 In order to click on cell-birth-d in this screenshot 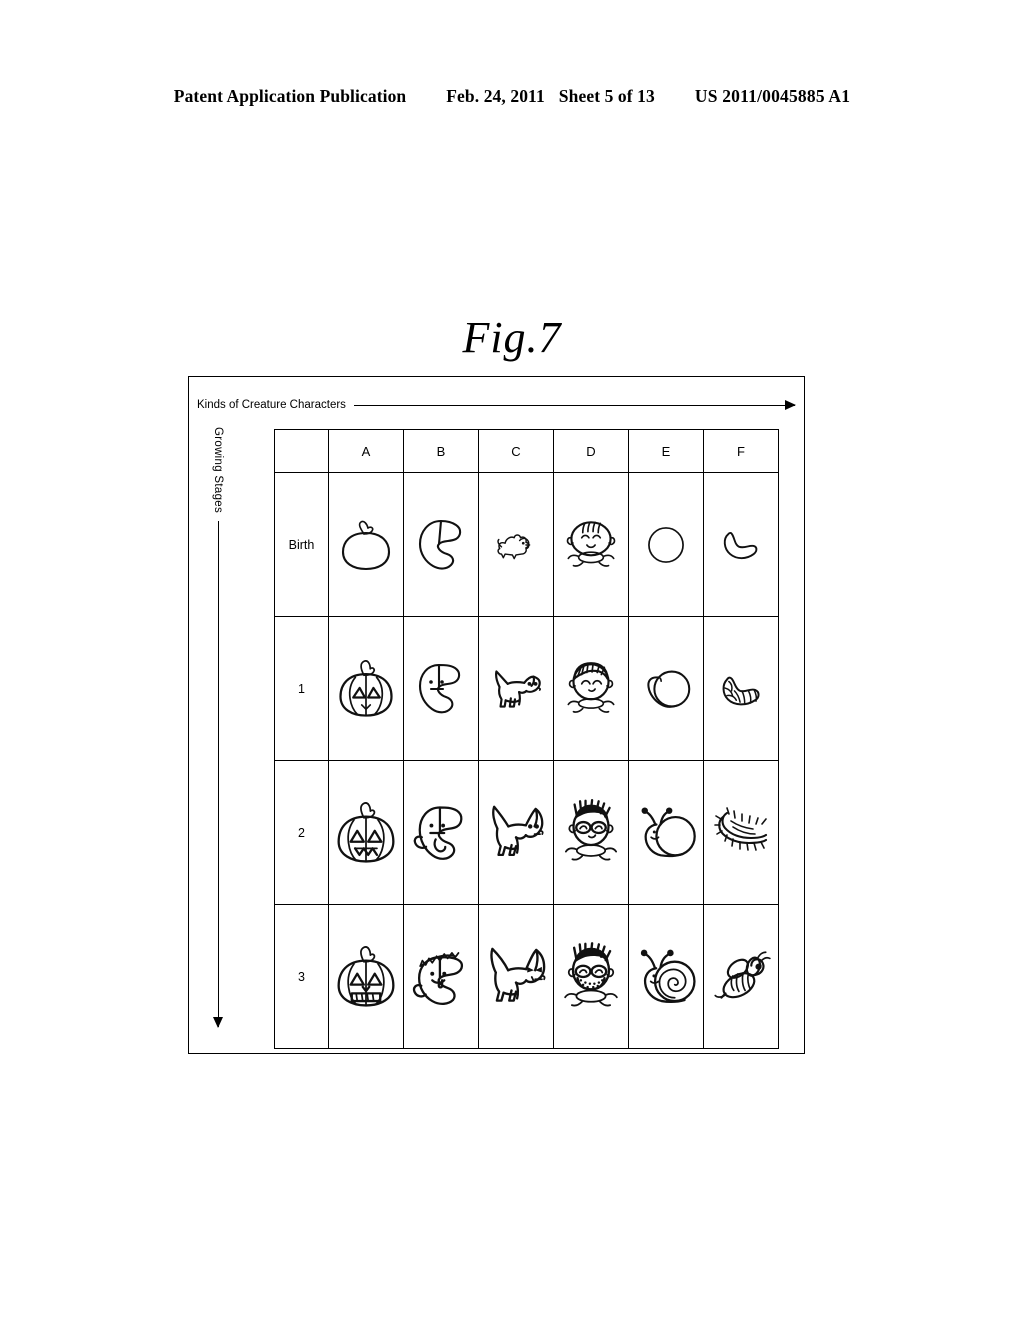, I will do `click(591, 544)`.